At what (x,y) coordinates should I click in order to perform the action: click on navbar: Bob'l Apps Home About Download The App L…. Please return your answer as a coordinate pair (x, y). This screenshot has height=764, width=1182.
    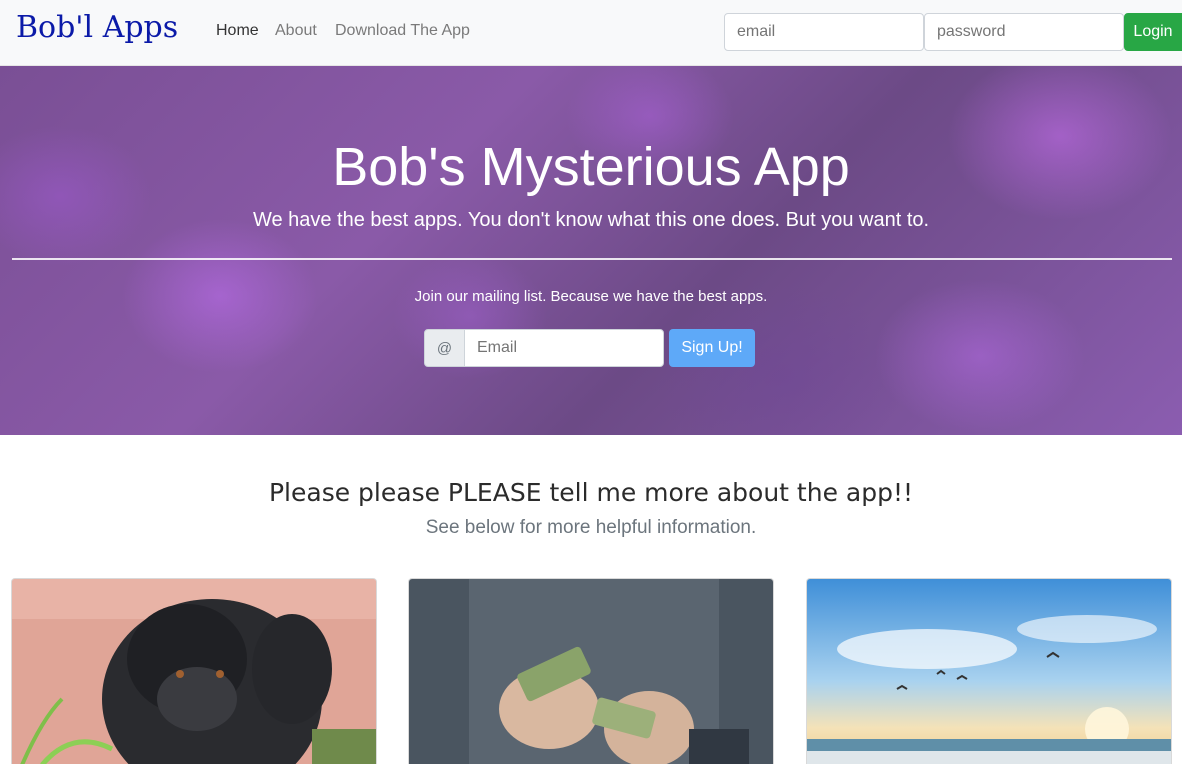
    Looking at the image, I should click on (591, 33).